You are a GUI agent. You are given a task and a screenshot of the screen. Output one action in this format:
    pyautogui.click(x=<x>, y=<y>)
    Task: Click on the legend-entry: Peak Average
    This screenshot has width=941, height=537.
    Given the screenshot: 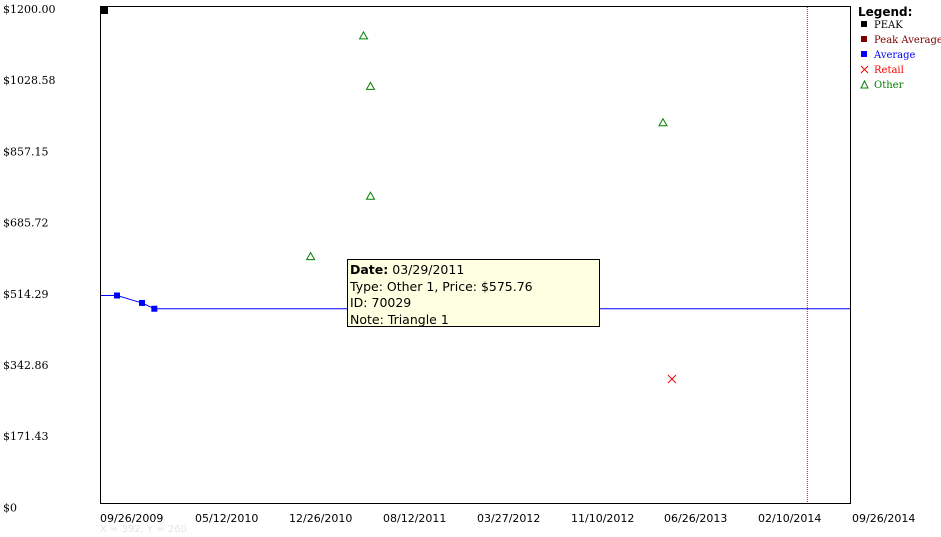 What is the action you would take?
    pyautogui.click(x=907, y=40)
    